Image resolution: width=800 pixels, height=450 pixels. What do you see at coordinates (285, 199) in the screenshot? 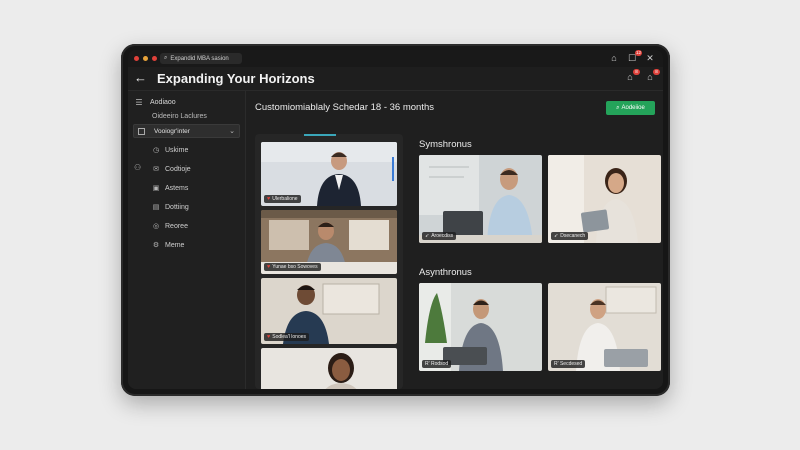
I see `lecturer-name: Ulerbalione` at bounding box center [285, 199].